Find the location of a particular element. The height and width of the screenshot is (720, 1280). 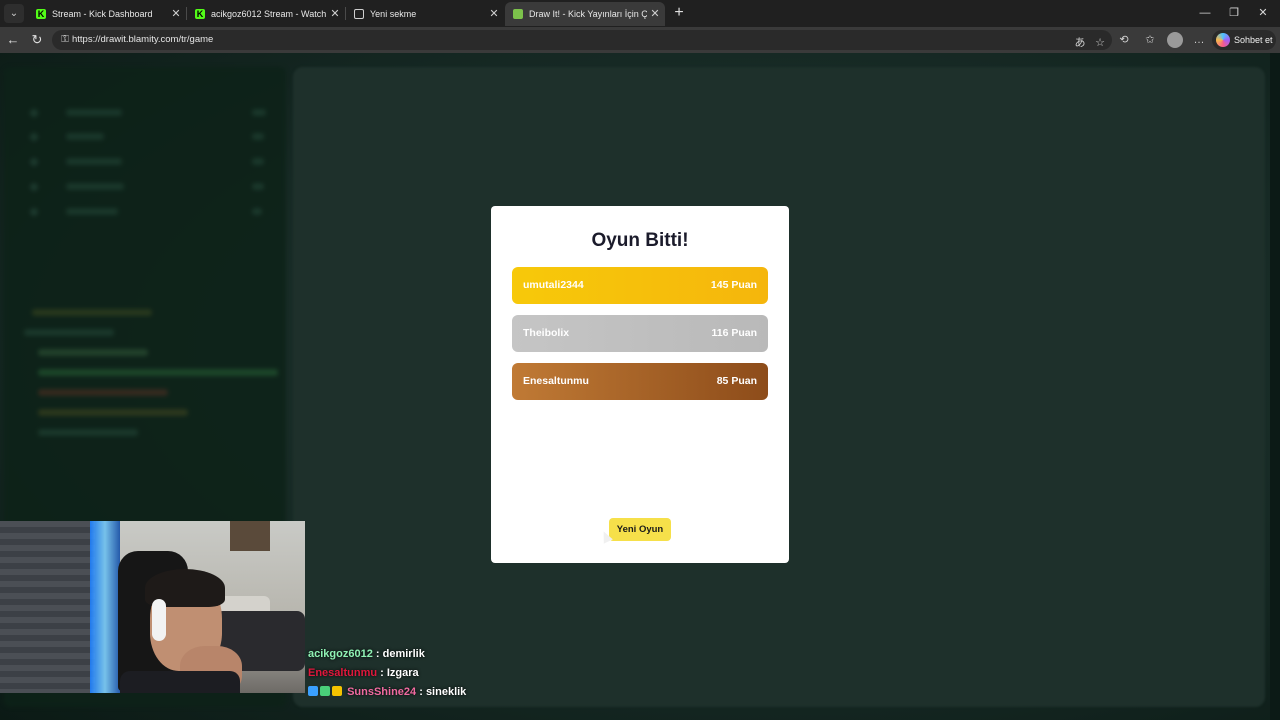

draw-it-icon is located at coordinates (518, 14).